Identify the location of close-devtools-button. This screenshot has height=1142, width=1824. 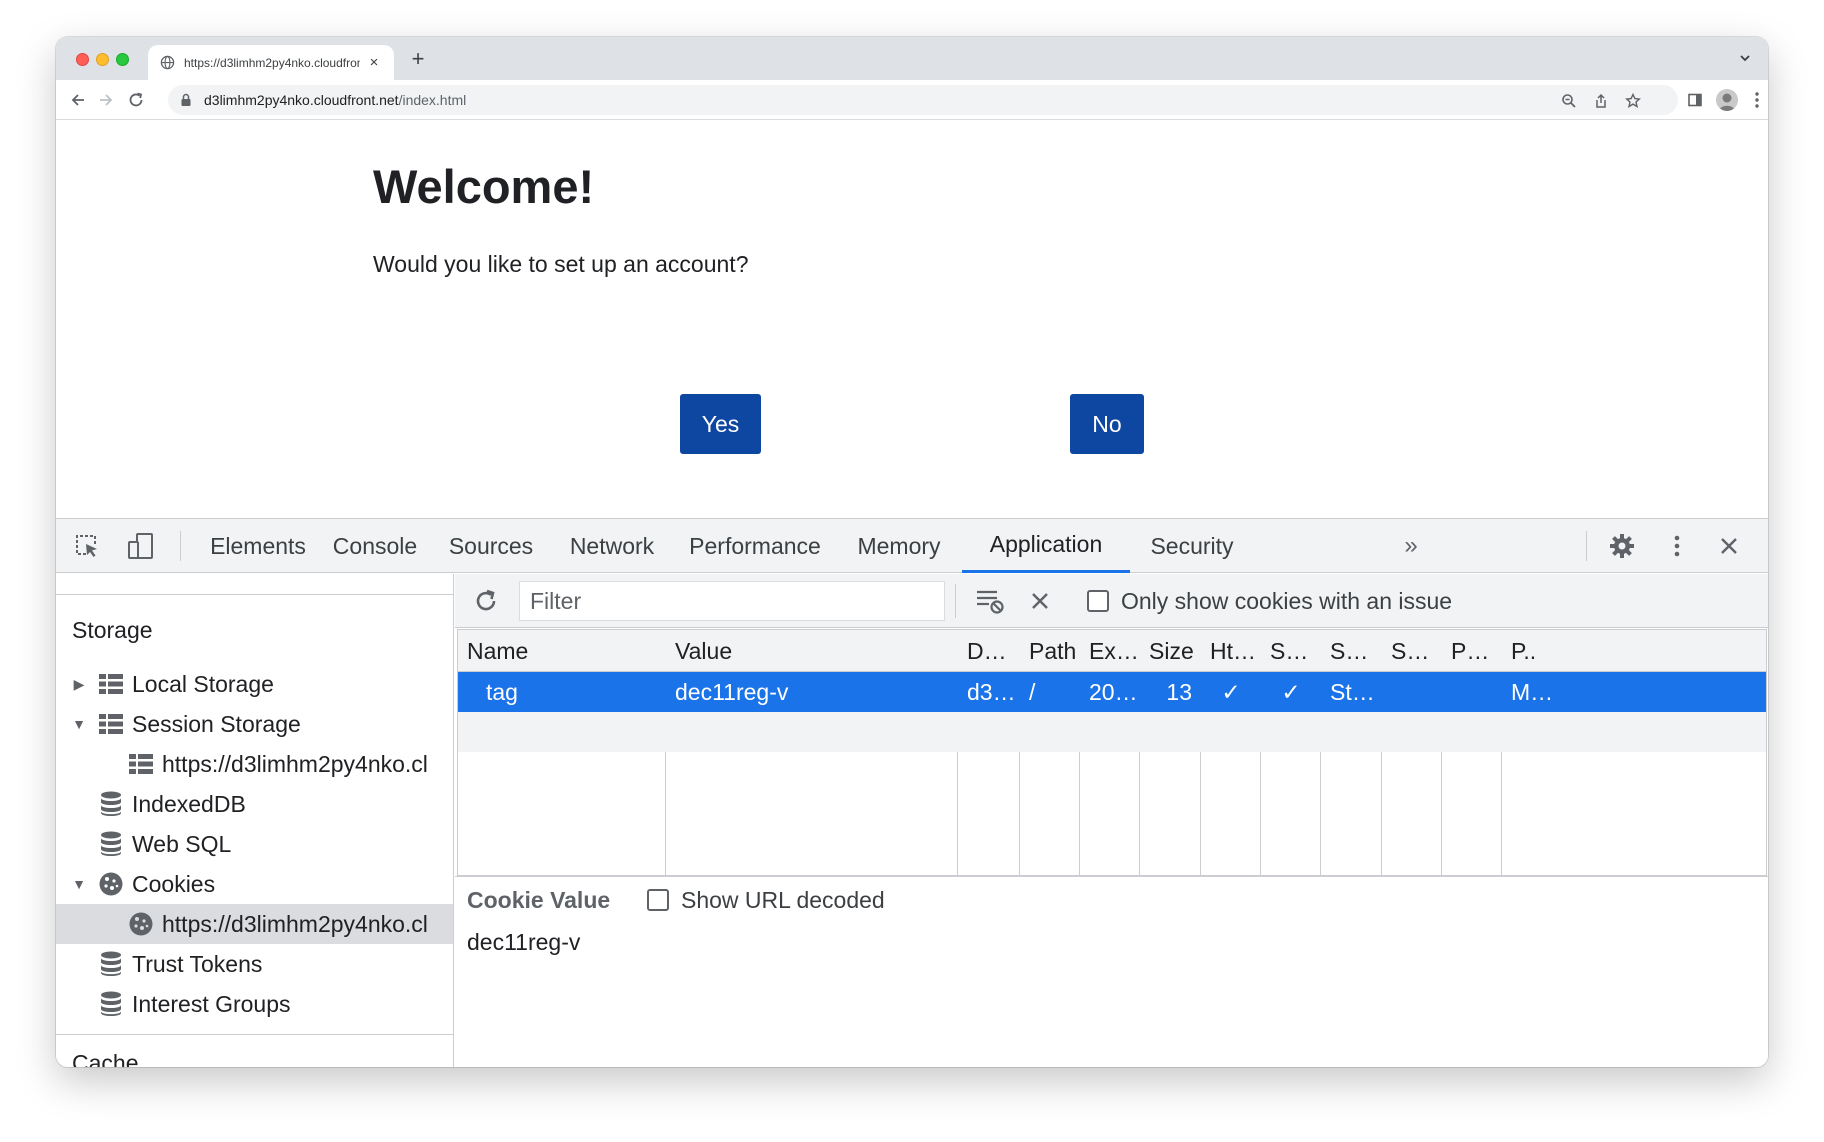
(1729, 546).